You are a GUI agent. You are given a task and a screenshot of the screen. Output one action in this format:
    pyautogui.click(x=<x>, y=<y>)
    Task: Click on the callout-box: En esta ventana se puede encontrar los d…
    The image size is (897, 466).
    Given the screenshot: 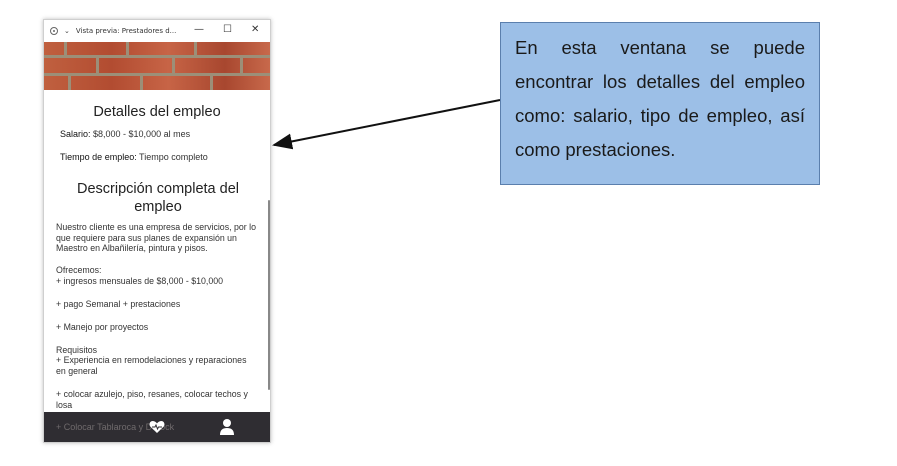 What is the action you would take?
    pyautogui.click(x=660, y=103)
    